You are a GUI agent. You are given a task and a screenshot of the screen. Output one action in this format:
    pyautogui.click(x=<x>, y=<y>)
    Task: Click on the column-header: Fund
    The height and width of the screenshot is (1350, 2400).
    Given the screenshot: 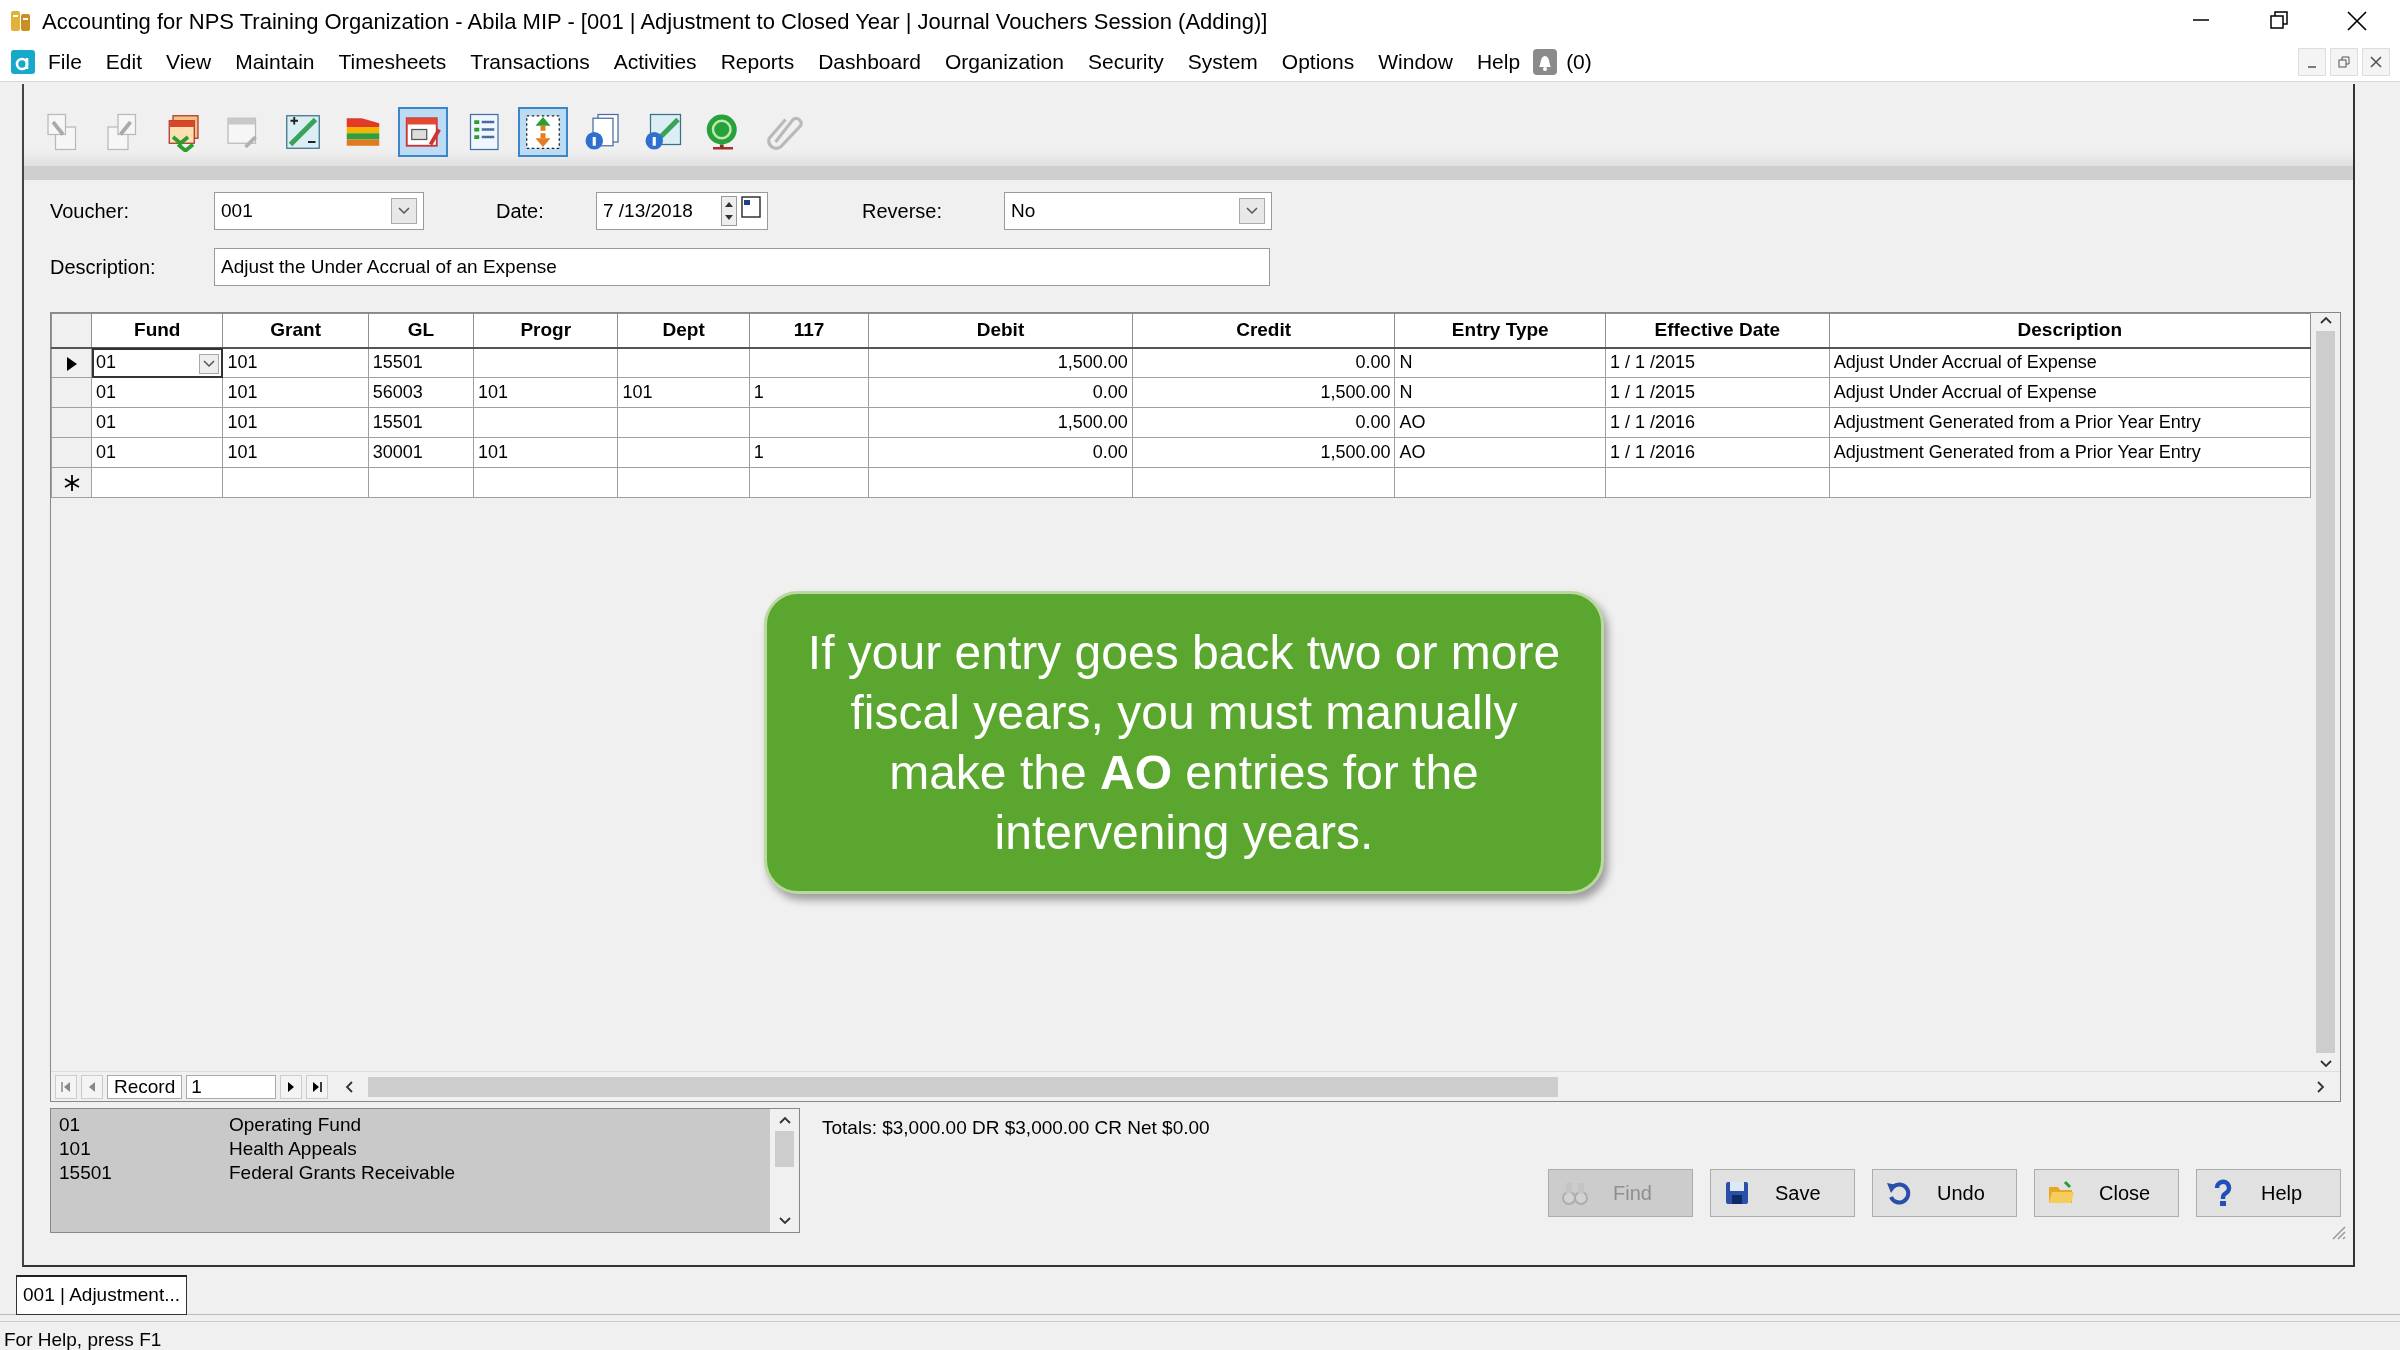 What is the action you would take?
    pyautogui.click(x=157, y=330)
    